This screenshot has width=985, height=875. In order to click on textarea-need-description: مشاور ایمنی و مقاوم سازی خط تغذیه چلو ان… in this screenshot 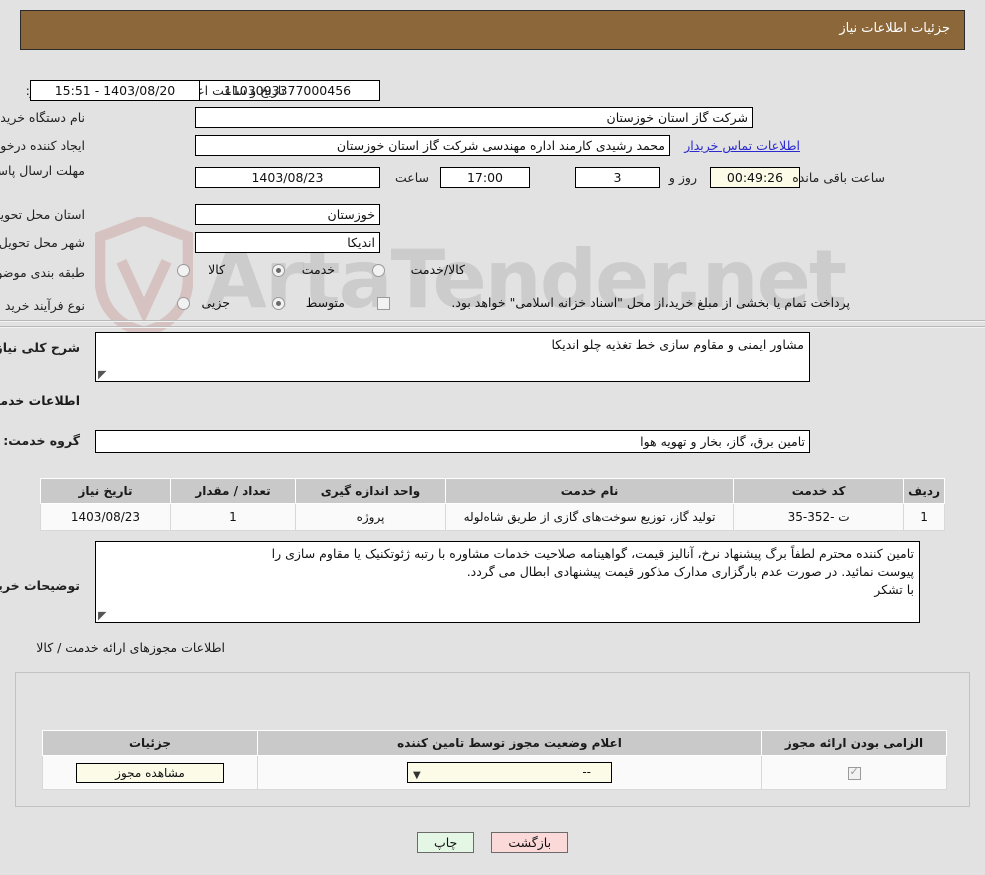, I will do `click(452, 357)`.